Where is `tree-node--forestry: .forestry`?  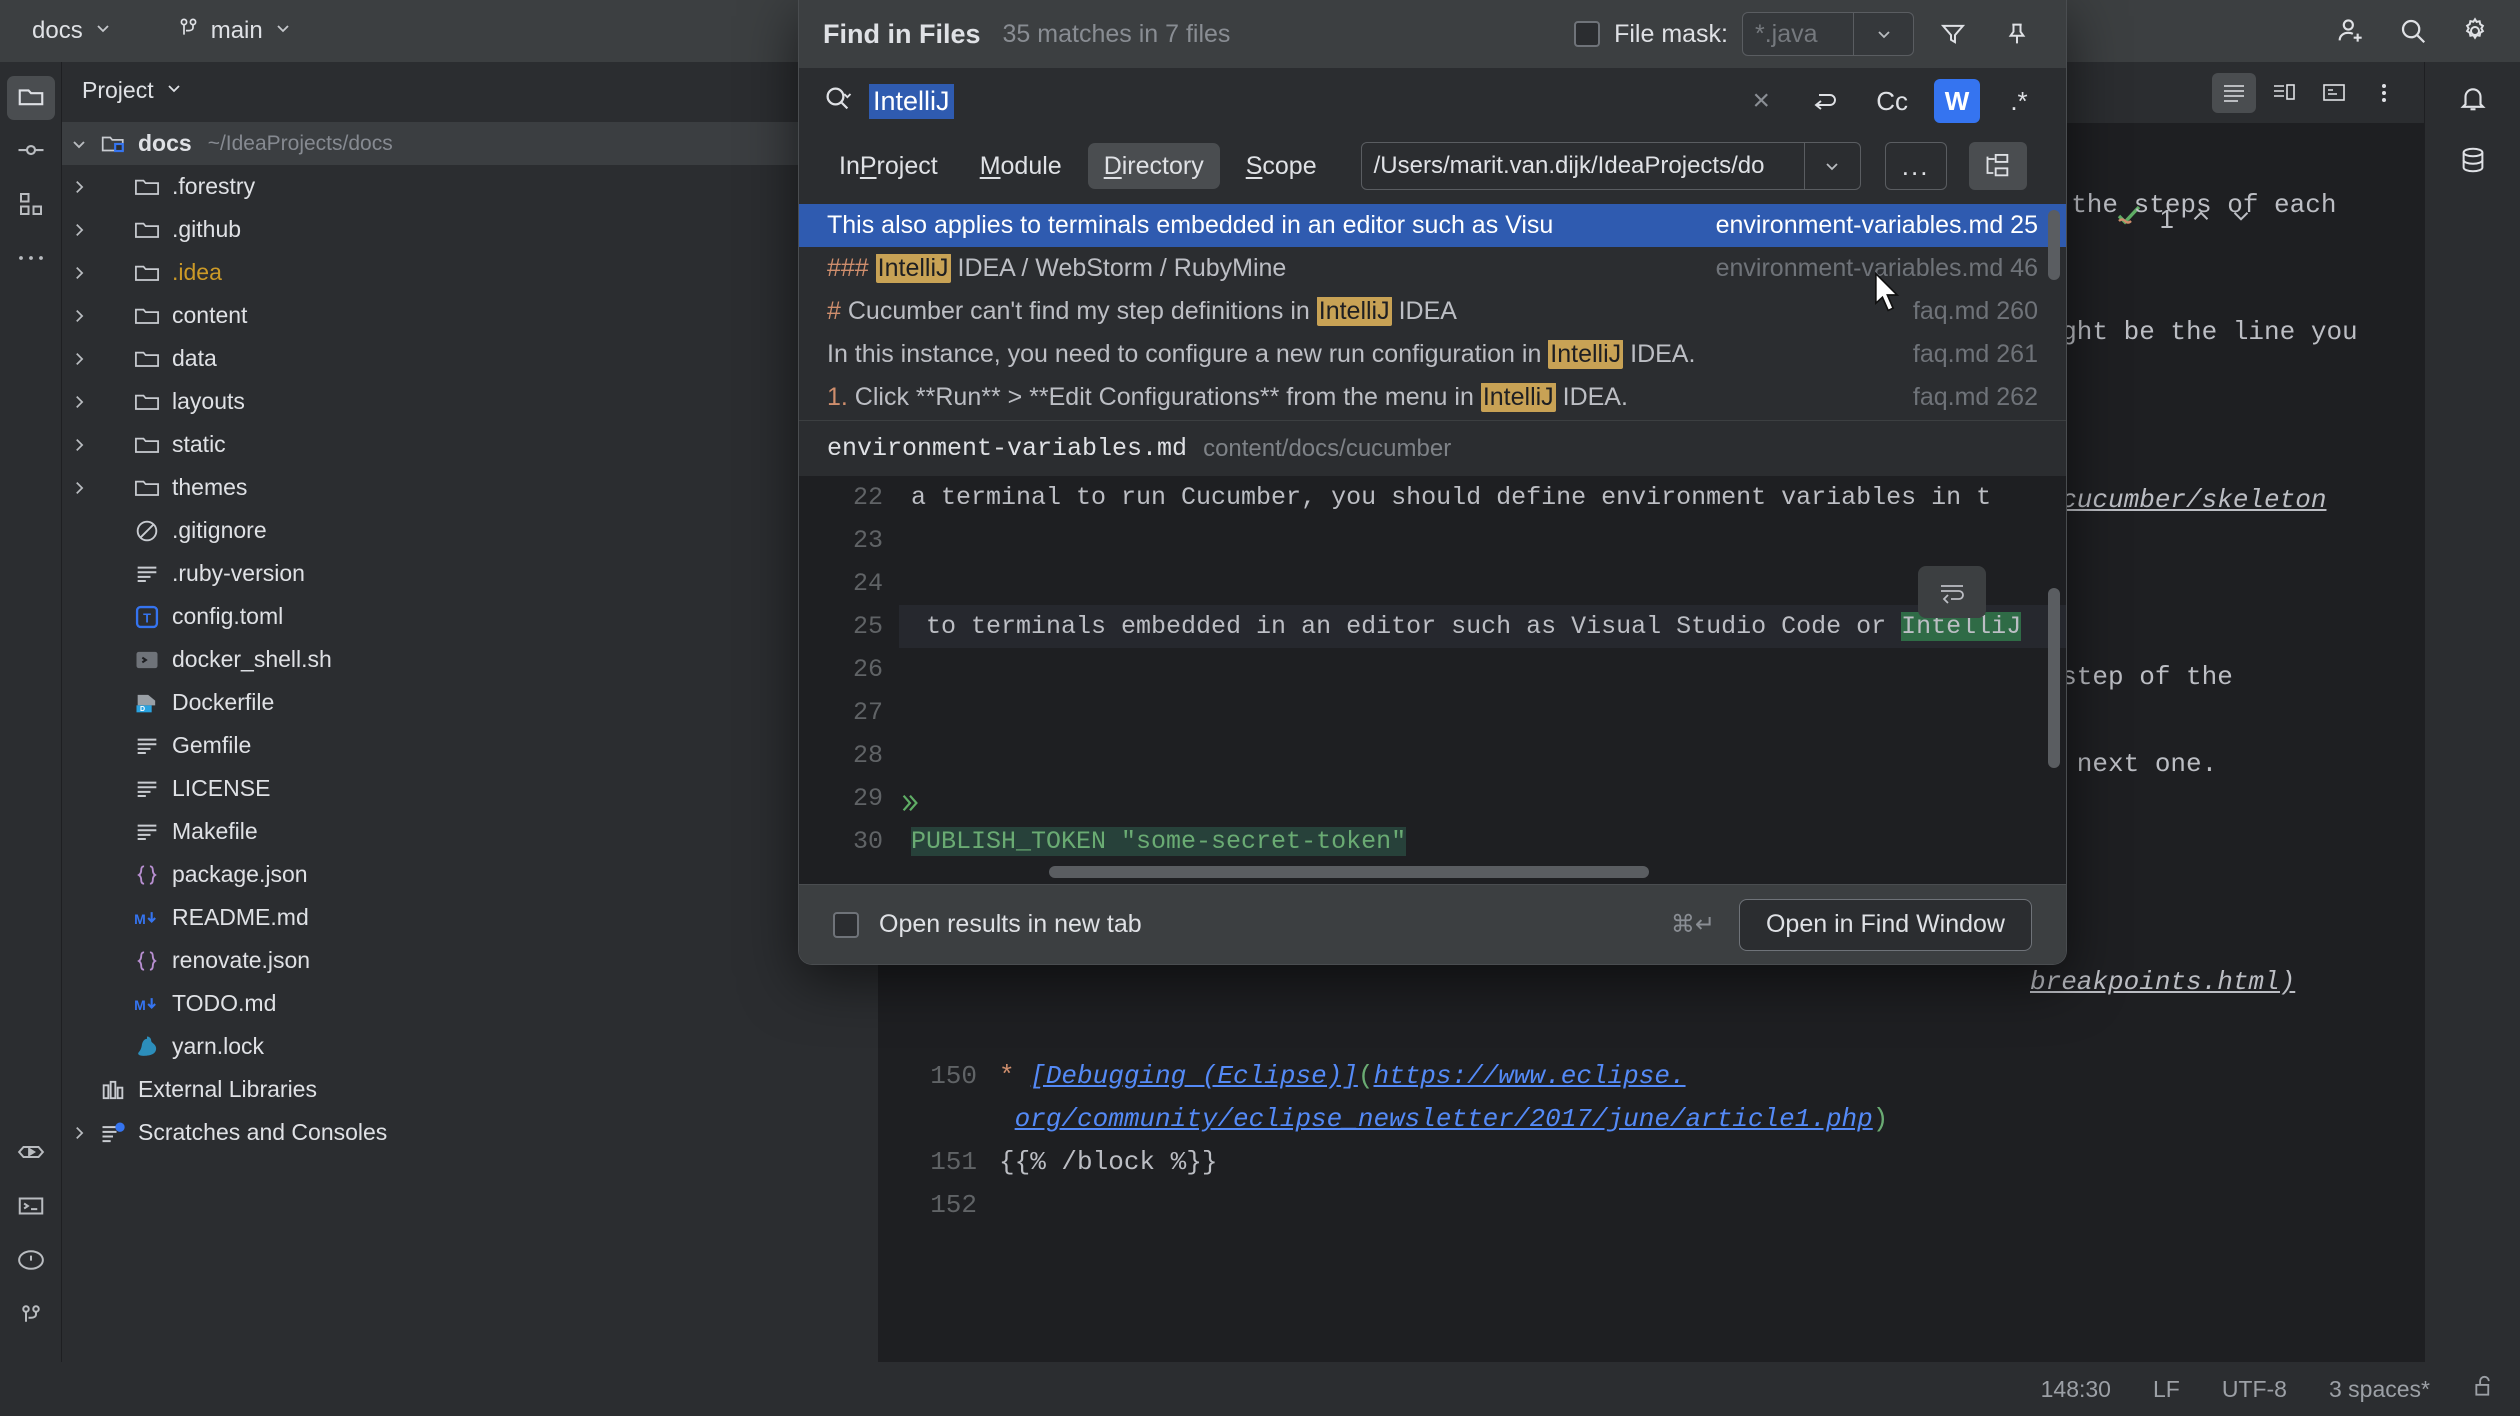
tree-node--forestry: .forestry is located at coordinates (470, 186).